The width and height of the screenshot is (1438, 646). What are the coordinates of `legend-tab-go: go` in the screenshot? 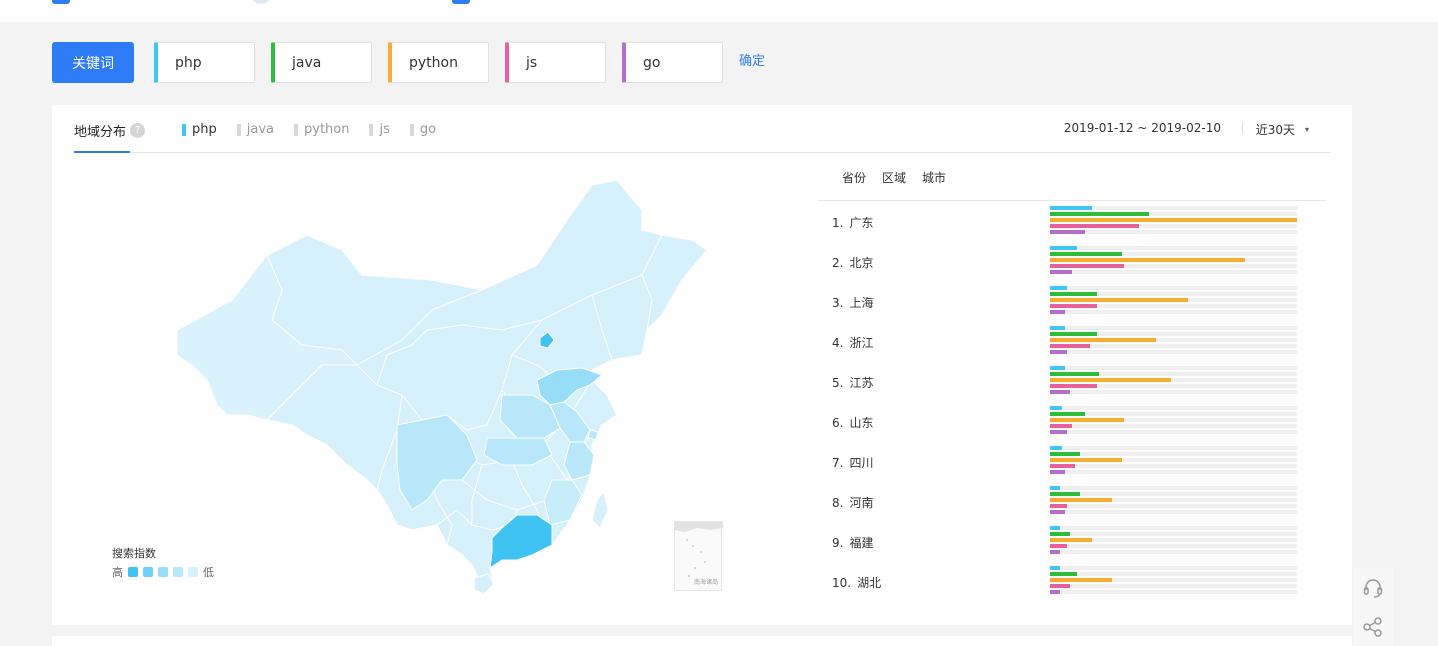 It's located at (423, 129).